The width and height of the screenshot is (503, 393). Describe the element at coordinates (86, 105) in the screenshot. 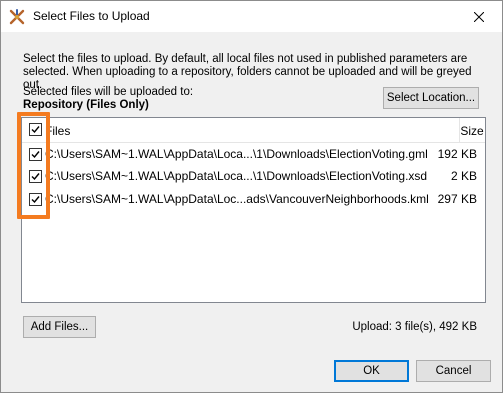

I see `upload-target-value: Repository (Files Only)` at that location.